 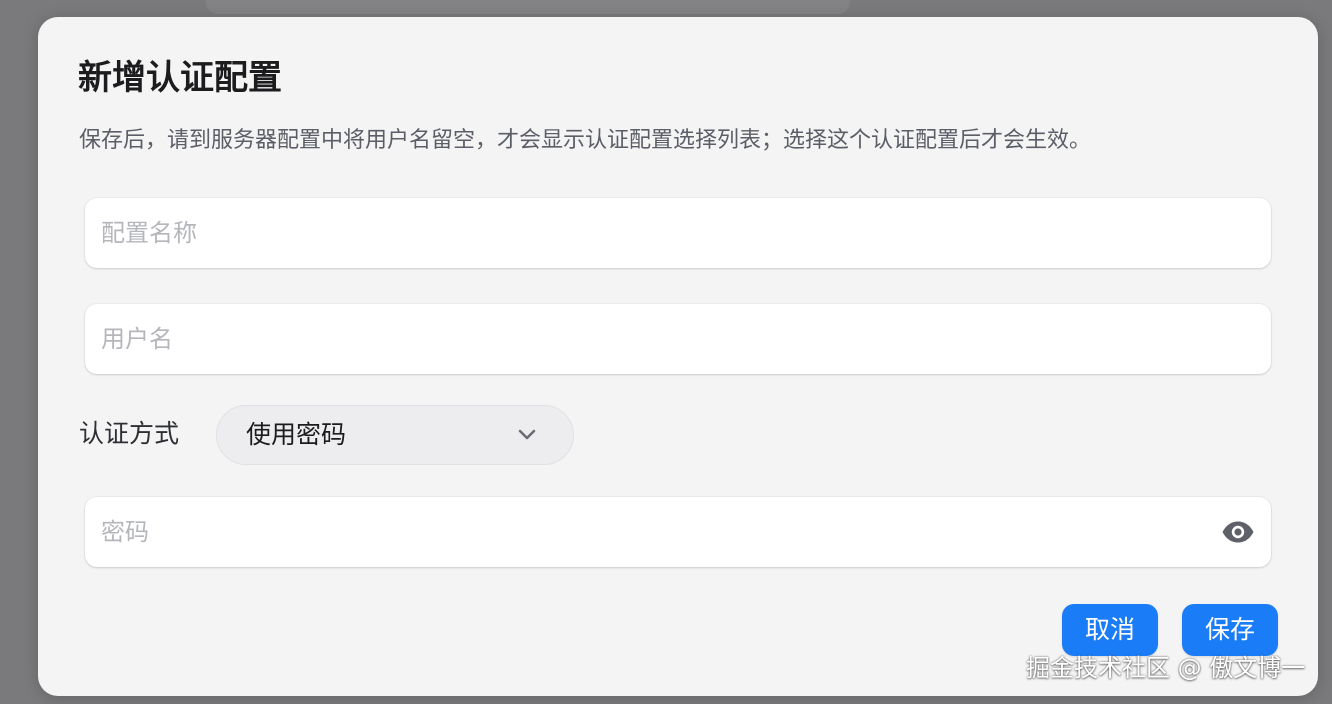 I want to click on auth-method-label: 认证方式, so click(x=129, y=433).